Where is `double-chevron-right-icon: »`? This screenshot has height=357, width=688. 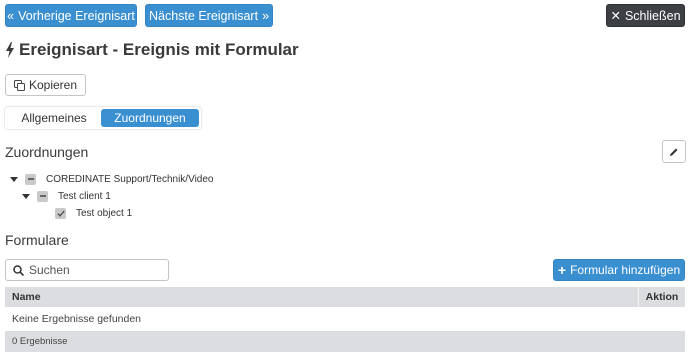
double-chevron-right-icon: » is located at coordinates (266, 15).